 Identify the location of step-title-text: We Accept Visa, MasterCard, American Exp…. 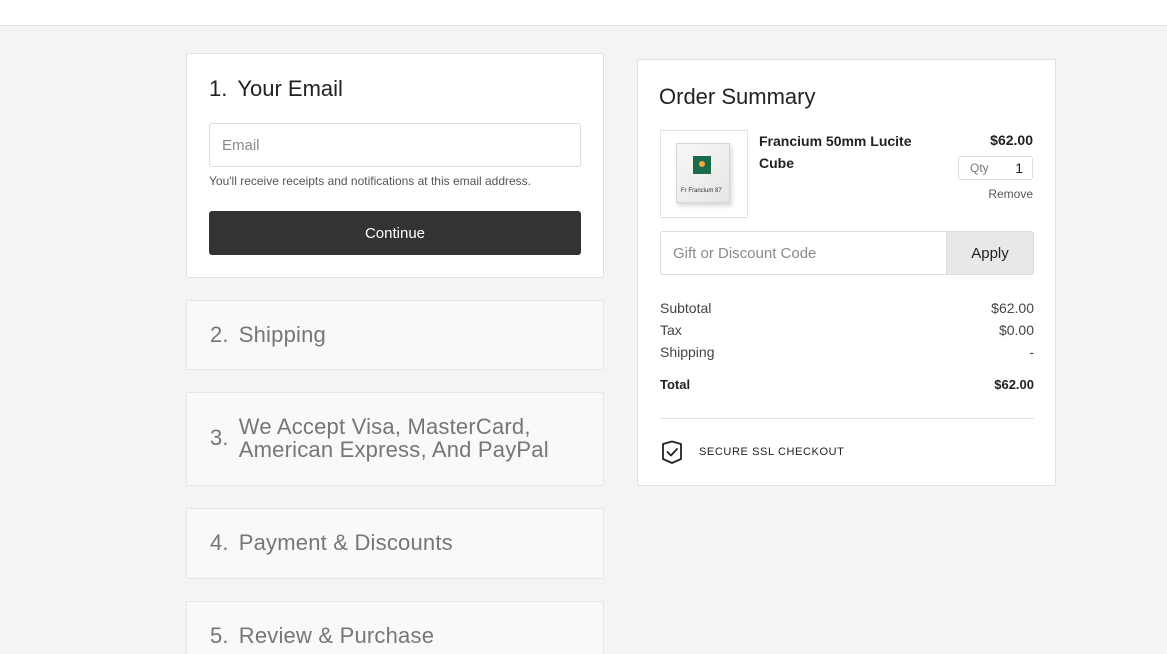
(393, 438).